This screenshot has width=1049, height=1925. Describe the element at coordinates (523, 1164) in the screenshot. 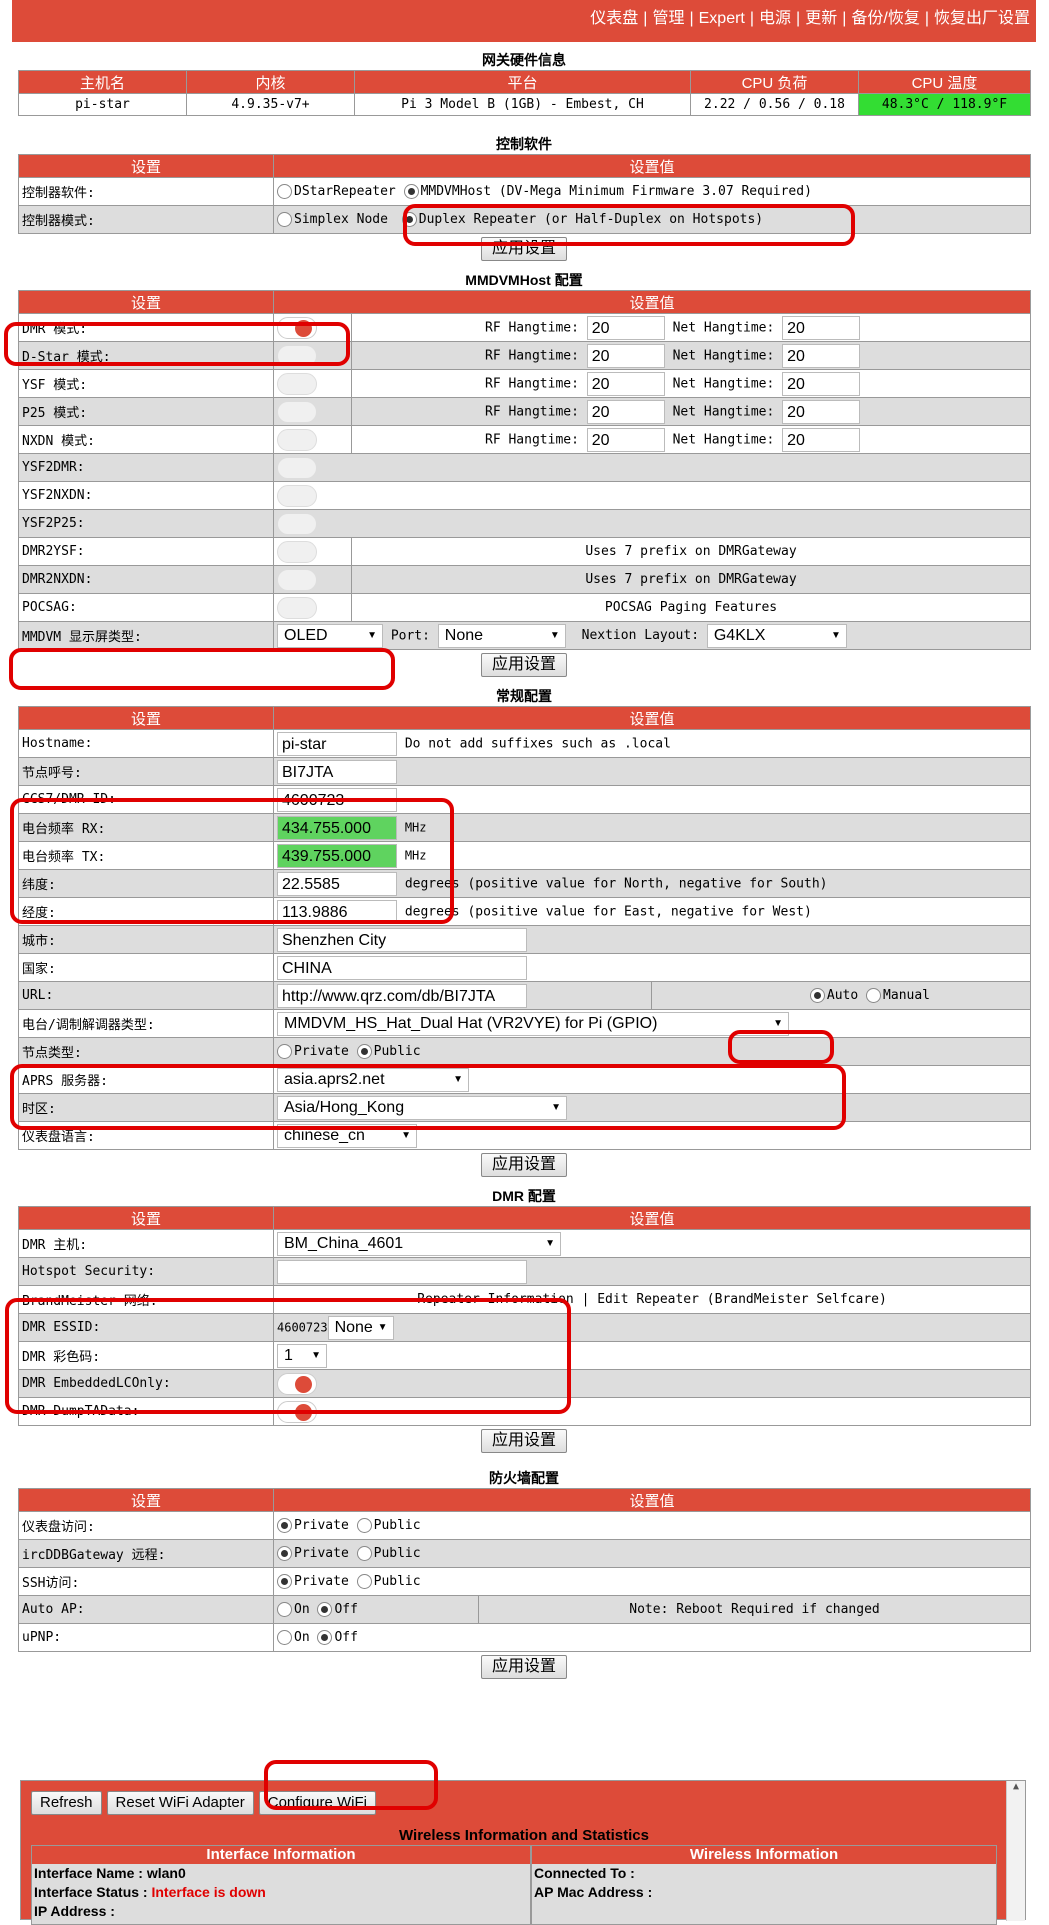

I see `apply-button-general: 应用设置` at that location.